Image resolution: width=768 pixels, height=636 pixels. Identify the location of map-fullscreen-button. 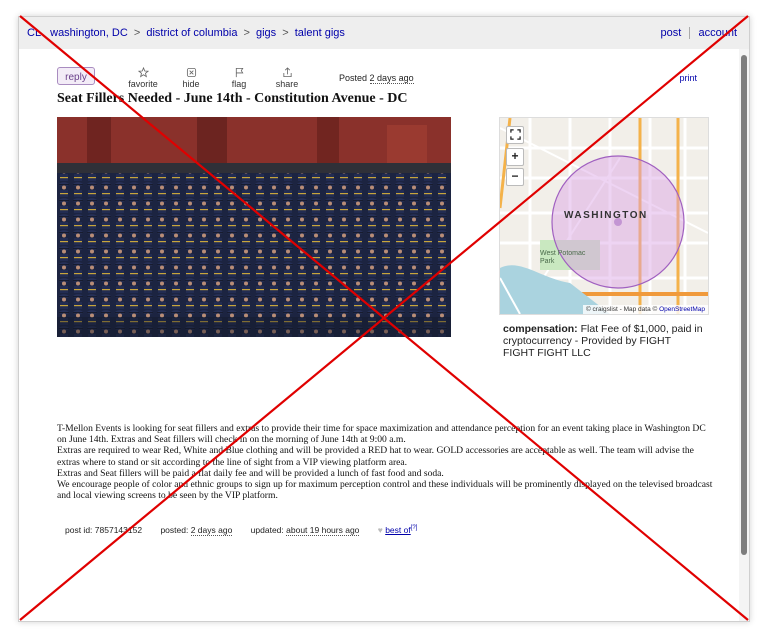
(515, 135).